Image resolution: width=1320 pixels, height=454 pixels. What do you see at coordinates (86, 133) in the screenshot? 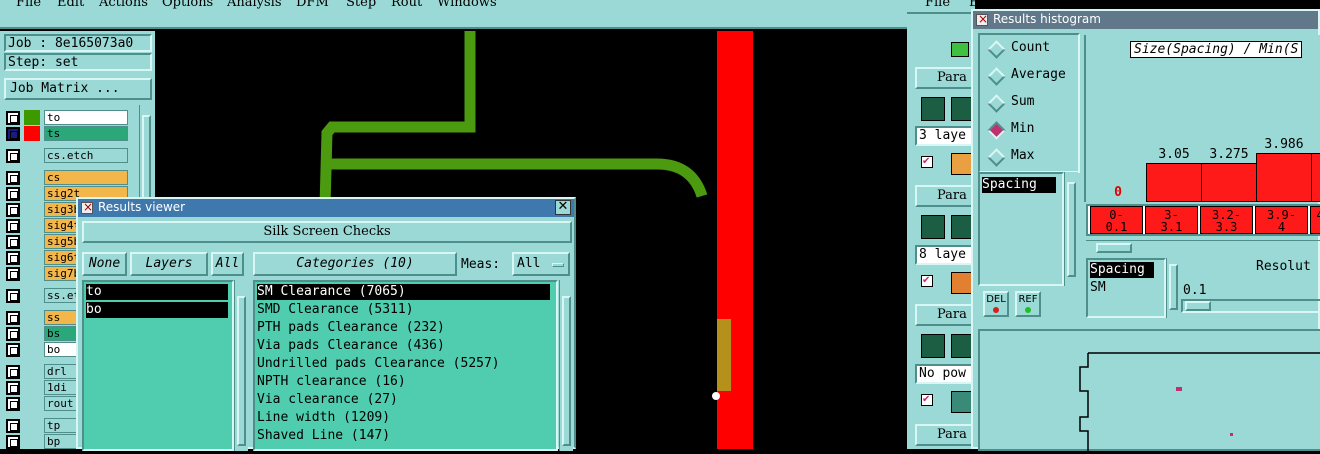
I see `layer-name: ts` at bounding box center [86, 133].